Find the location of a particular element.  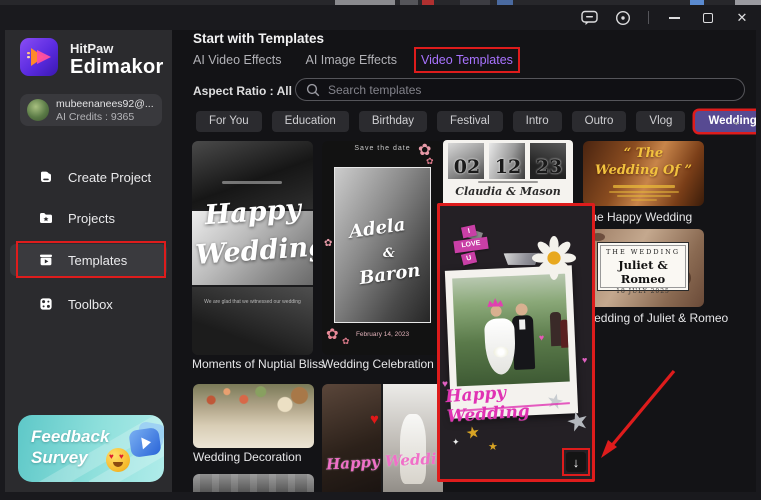

account-credits: AI Credits : 9365 is located at coordinates (95, 117).